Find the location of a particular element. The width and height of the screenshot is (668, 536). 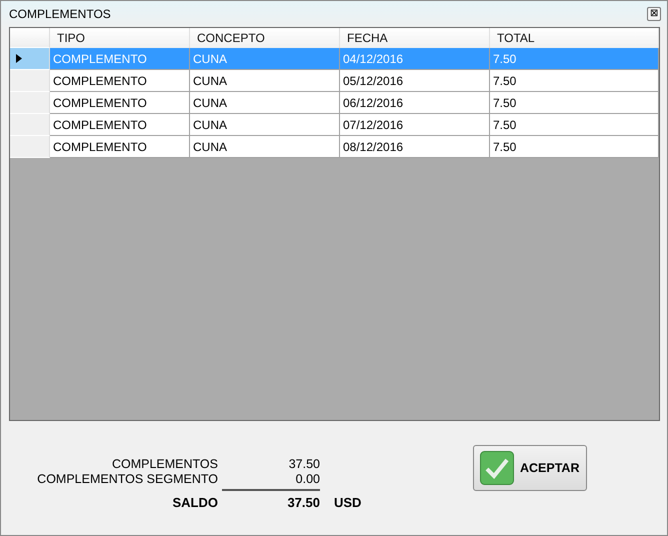

summary-value: 37.50 is located at coordinates (304, 464).